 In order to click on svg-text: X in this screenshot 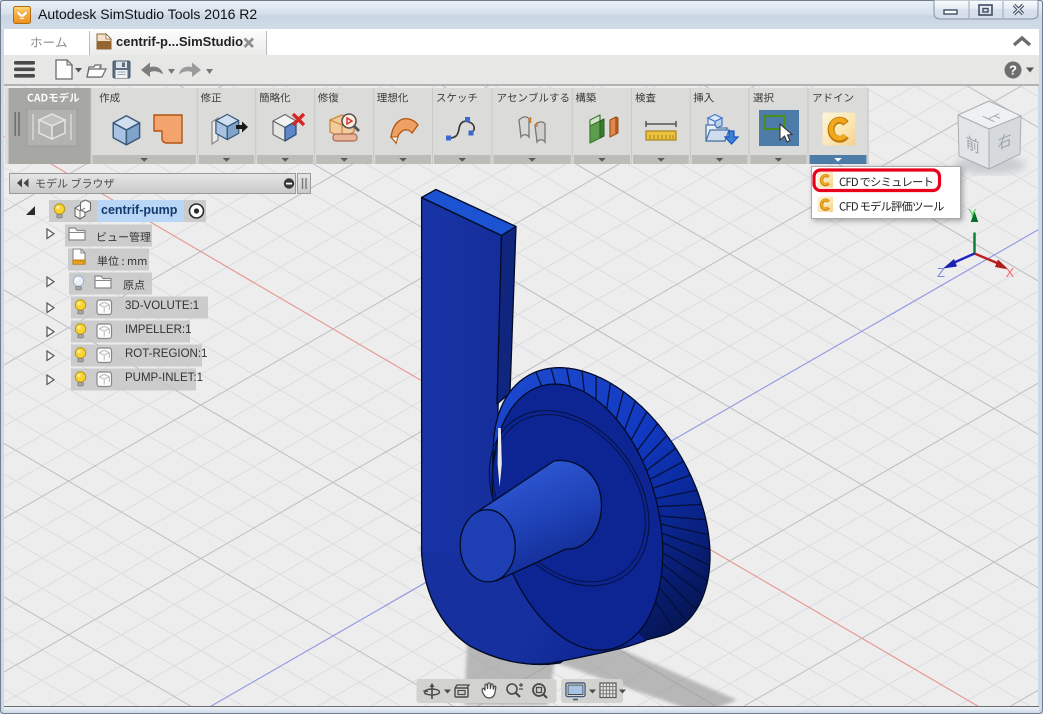, I will do `click(1010, 272)`.